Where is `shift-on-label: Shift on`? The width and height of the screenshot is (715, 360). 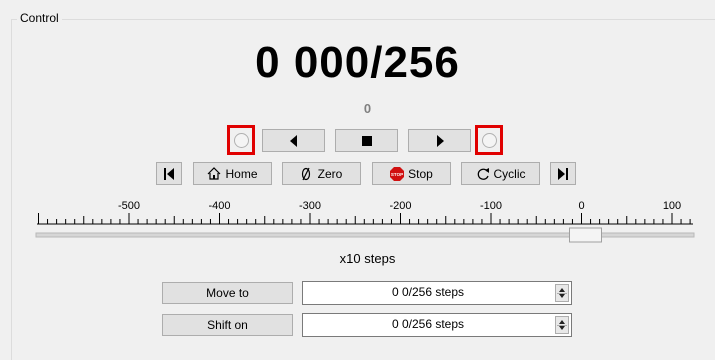
shift-on-label: Shift on is located at coordinates (227, 325).